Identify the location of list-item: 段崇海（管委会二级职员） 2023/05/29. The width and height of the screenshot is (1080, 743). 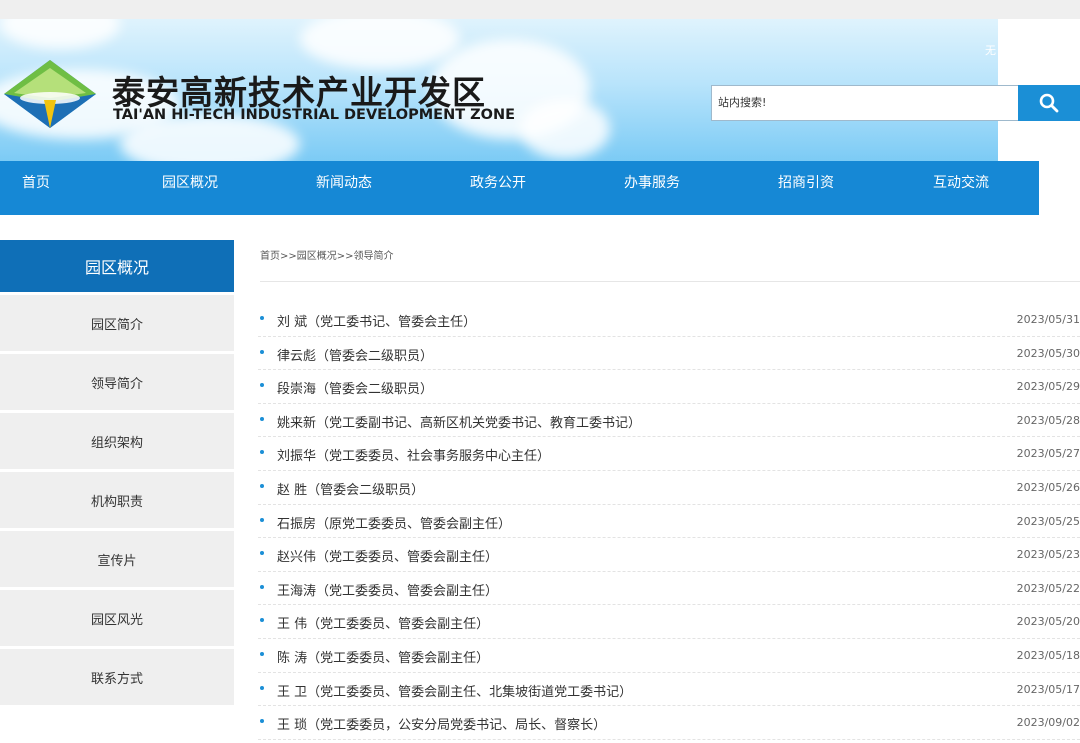
(669, 387).